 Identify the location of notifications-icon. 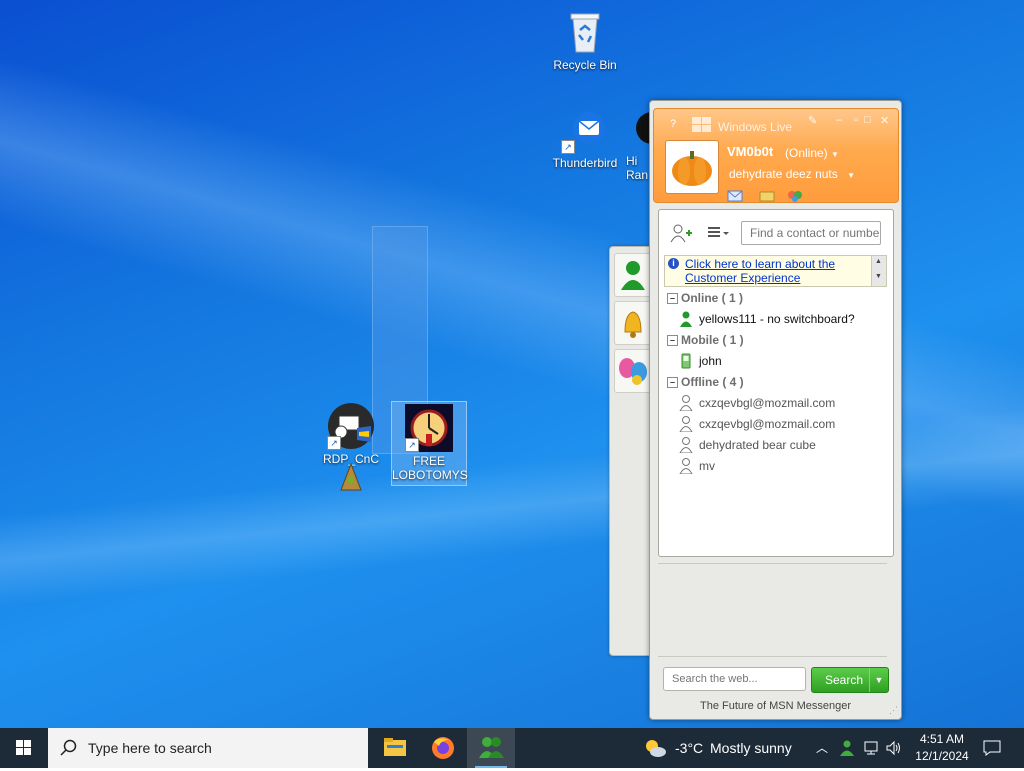
(992, 748).